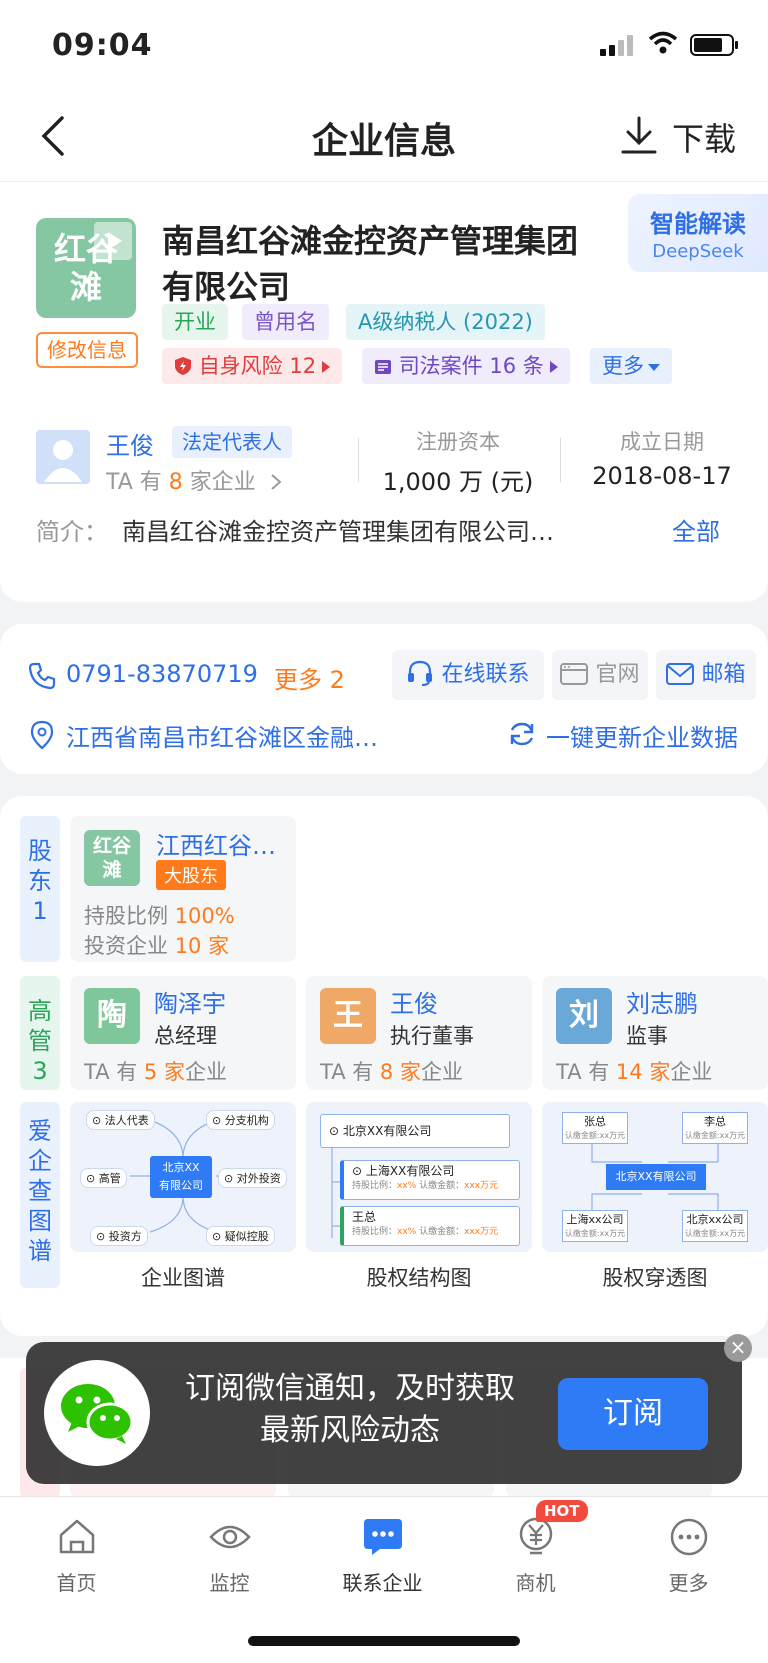 This screenshot has height=1663, width=768. Describe the element at coordinates (137, 482) in the screenshot. I see `ta-prefix: TA 有` at that location.